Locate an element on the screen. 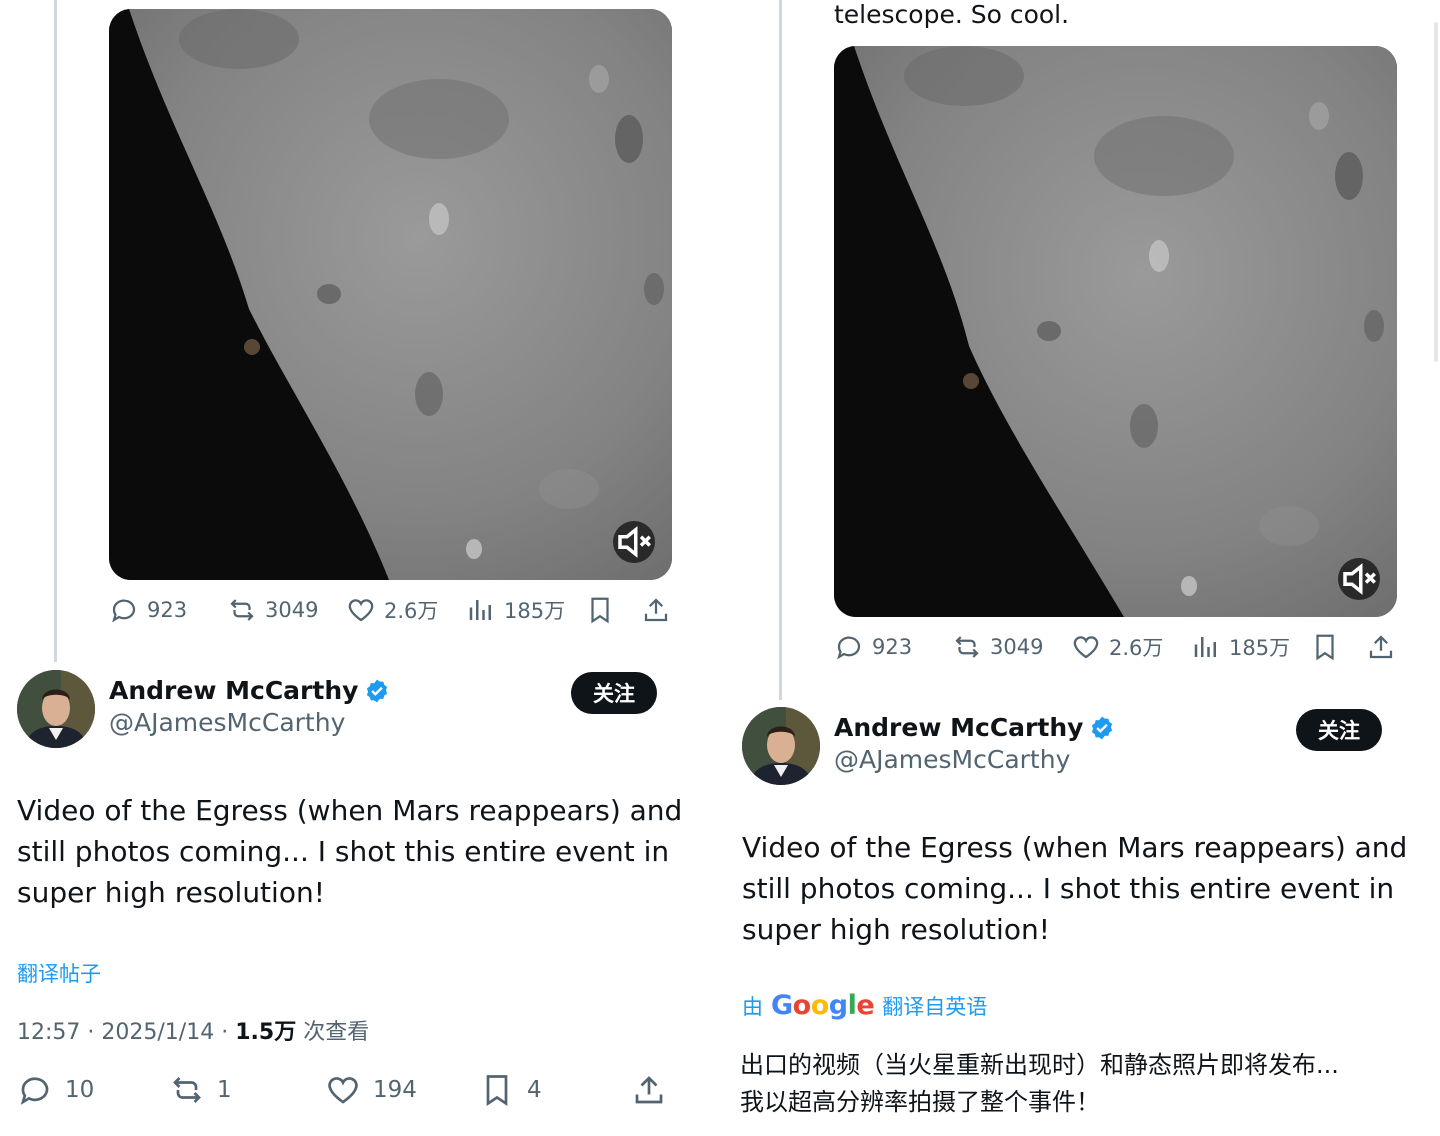 This screenshot has height=1136, width=1440. google-translation-label: 由 Google 翻译自英语 is located at coordinates (864, 1005).